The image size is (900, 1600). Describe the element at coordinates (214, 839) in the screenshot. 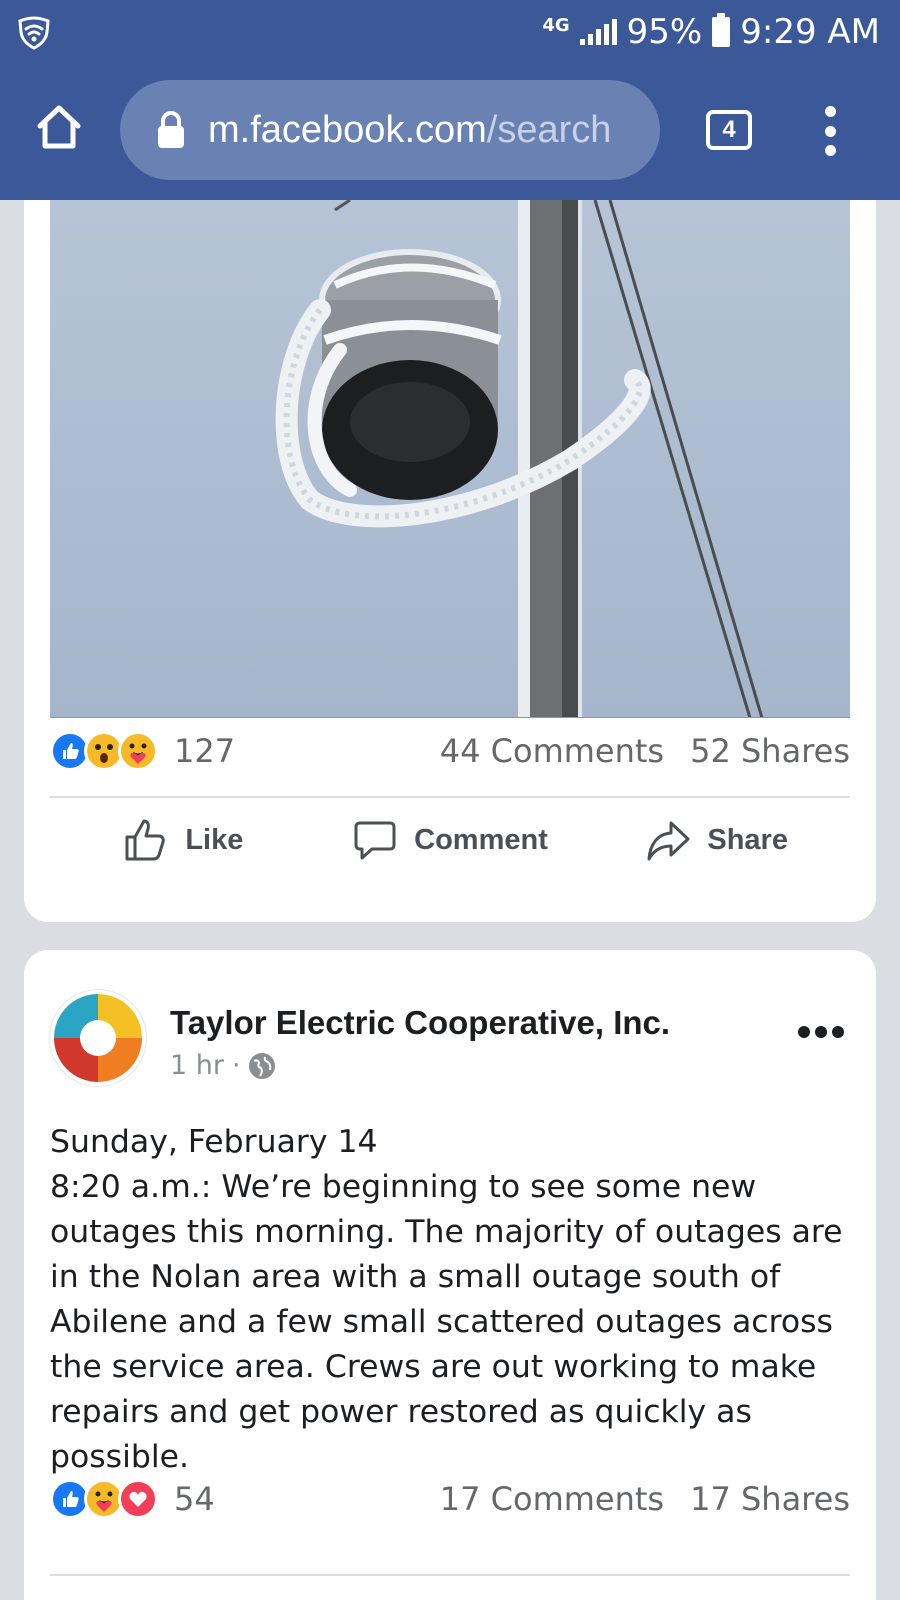

I see `like-label: Like` at that location.